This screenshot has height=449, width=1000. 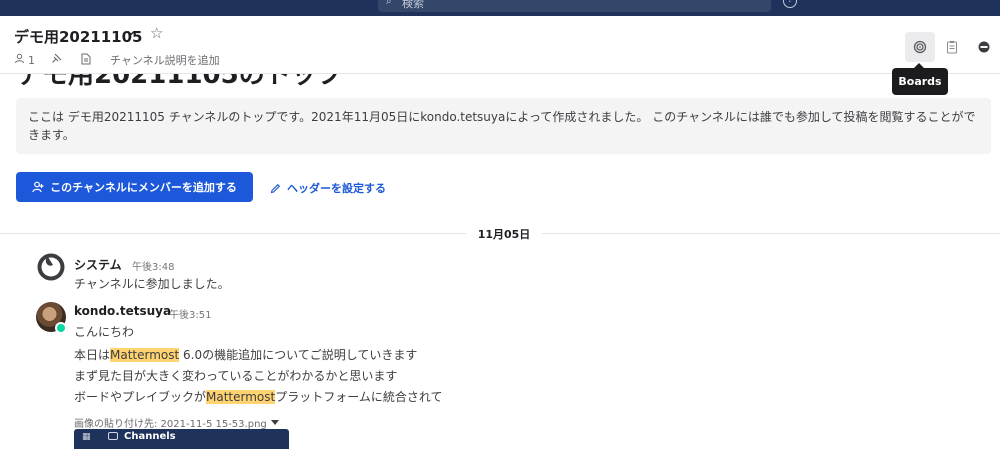 I want to click on channel-meta: 1 チャンネル説明を追加, so click(x=117, y=60).